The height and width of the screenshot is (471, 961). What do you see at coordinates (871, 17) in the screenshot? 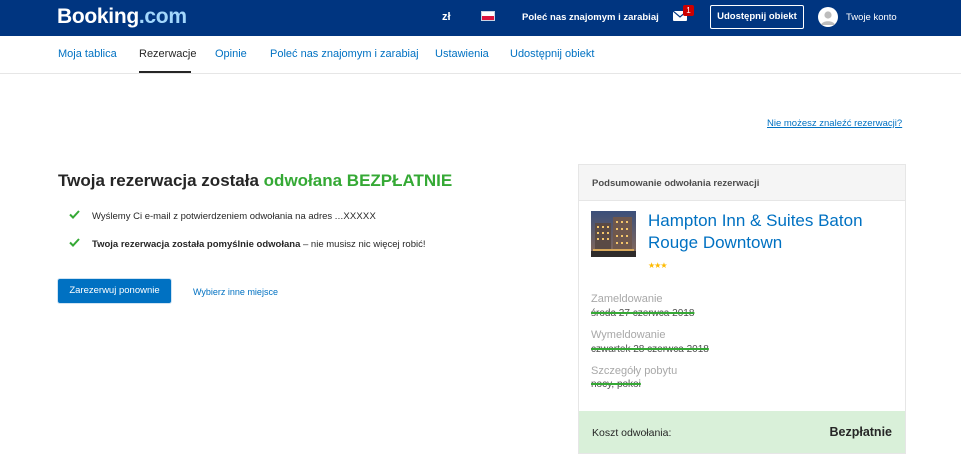
I see `account-link: Twoje konto` at bounding box center [871, 17].